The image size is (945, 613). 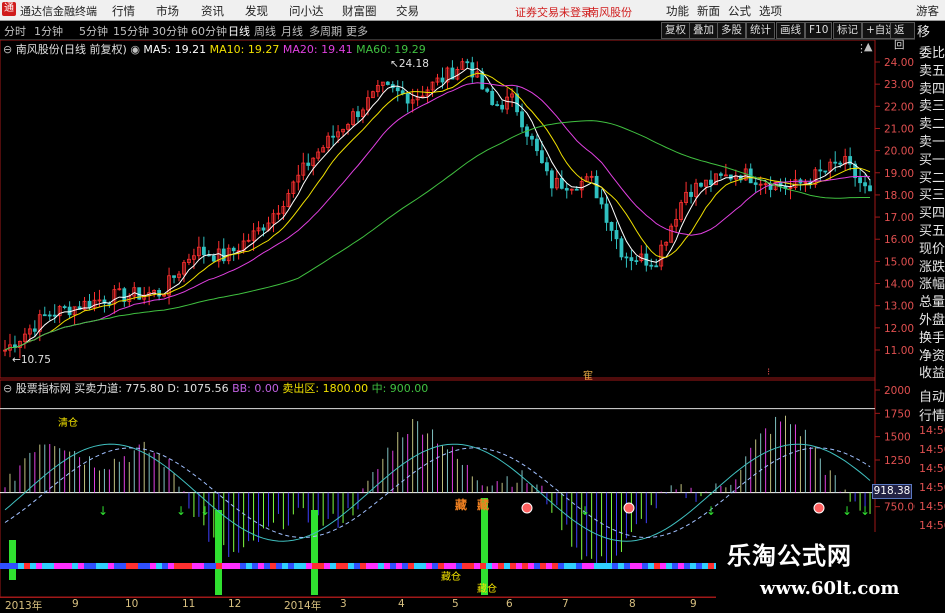 I want to click on menu-trade: 交易, so click(x=407, y=11).